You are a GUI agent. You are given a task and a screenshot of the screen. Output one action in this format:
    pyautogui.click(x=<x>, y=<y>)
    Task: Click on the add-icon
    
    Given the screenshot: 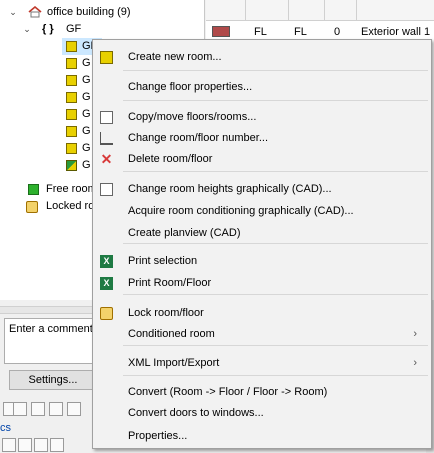 What is the action you would take?
    pyautogui.click(x=20, y=409)
    